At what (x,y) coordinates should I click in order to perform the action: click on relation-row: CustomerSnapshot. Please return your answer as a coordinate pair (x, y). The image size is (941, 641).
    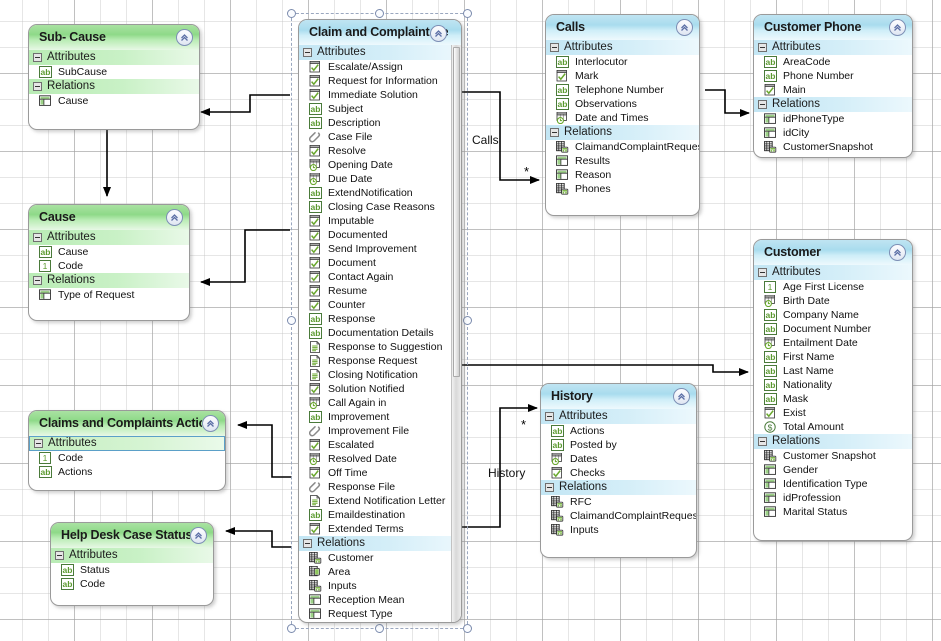
    Looking at the image, I should click on (833, 147).